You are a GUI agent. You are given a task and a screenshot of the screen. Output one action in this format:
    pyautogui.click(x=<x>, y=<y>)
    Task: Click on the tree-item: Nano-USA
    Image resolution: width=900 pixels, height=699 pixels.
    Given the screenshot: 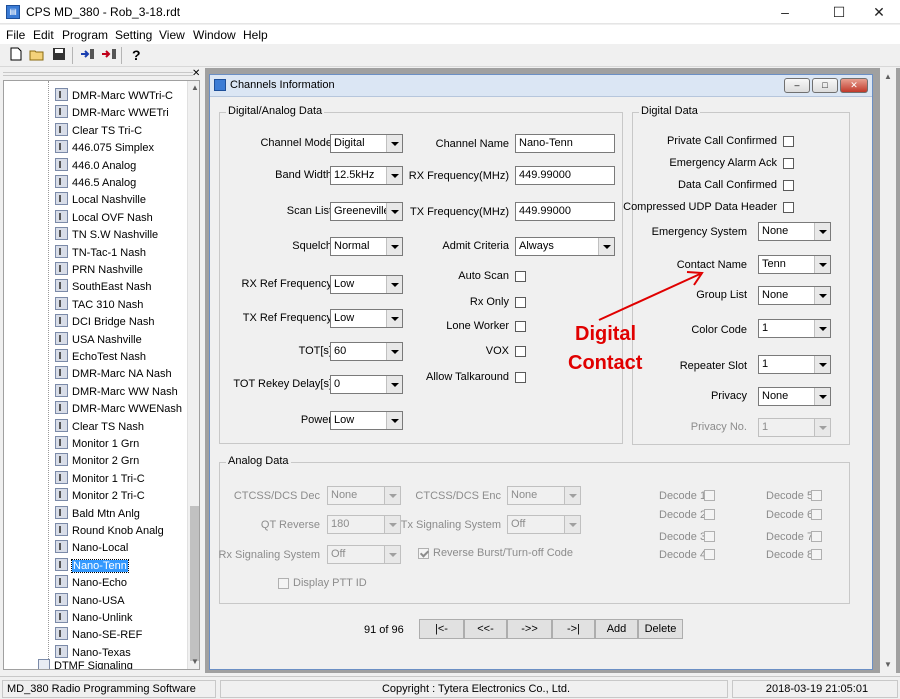 What is the action you would take?
    pyautogui.click(x=90, y=601)
    